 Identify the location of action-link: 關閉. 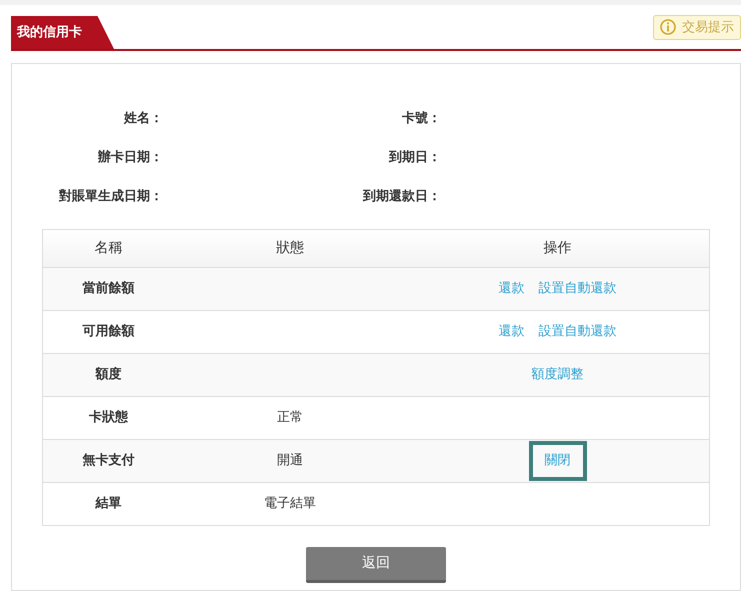
(557, 461).